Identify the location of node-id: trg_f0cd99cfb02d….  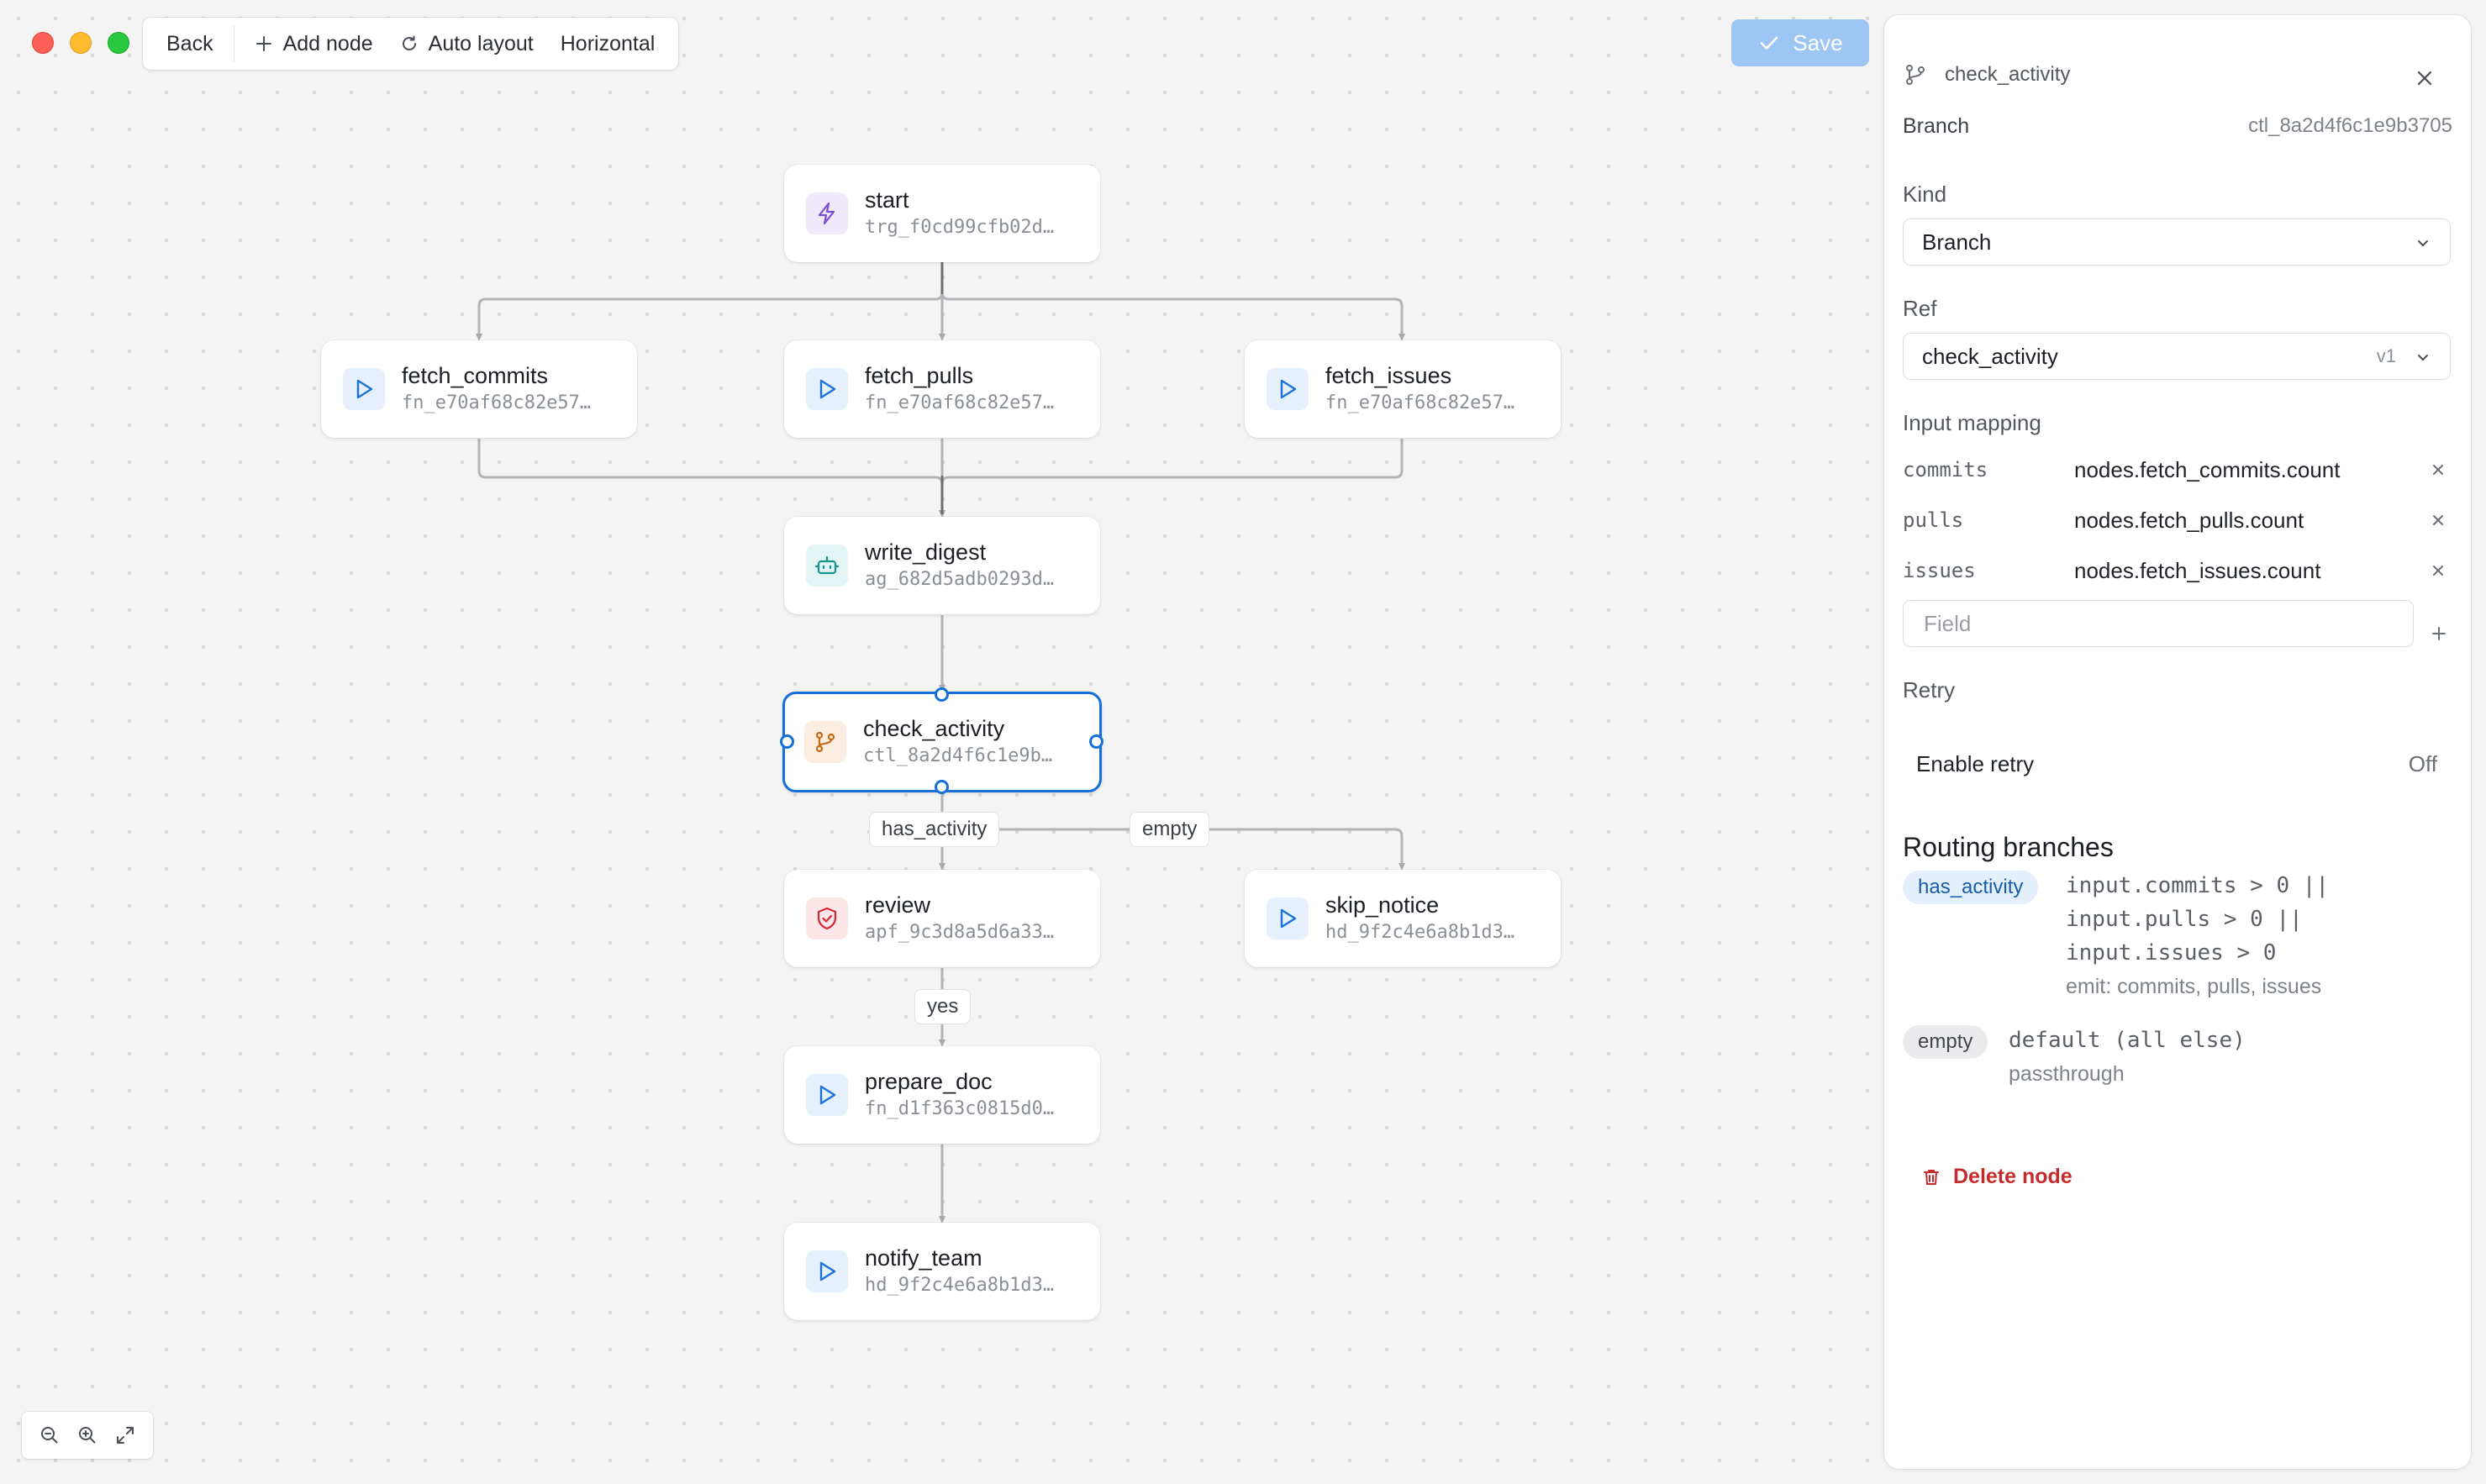
(960, 227).